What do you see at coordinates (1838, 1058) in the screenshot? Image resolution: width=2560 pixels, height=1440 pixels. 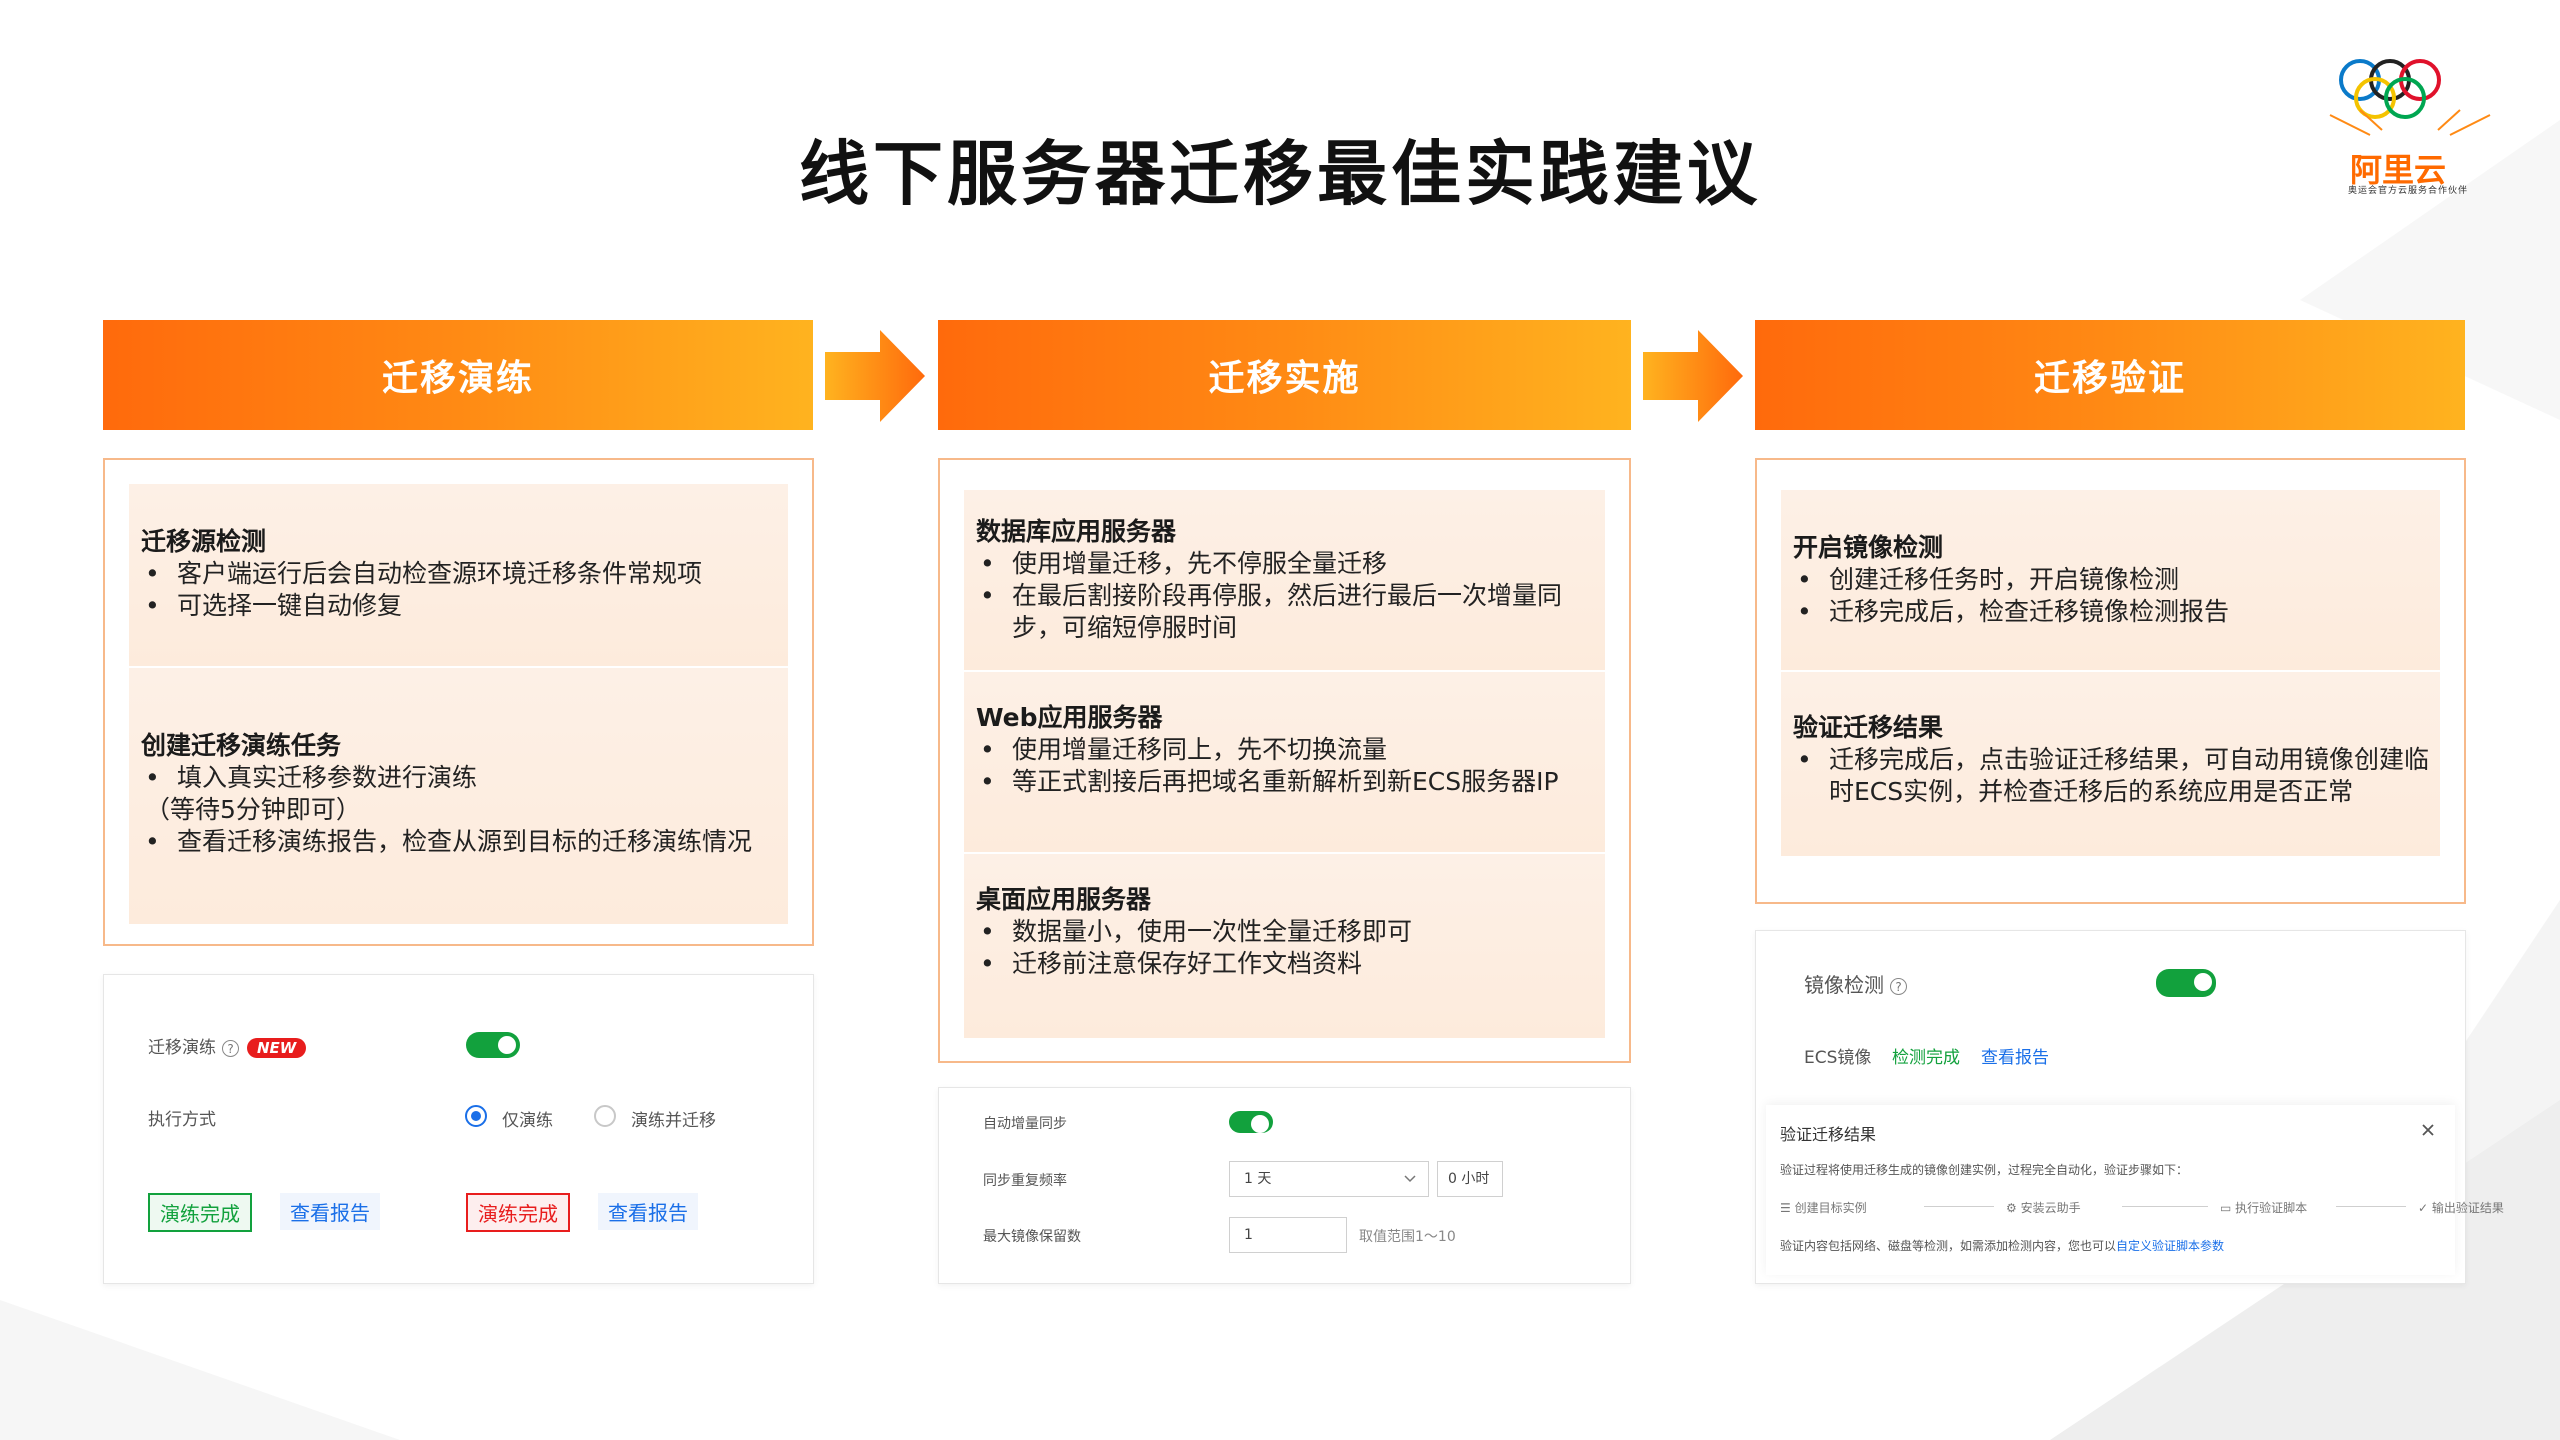 I see `ecs-image-label: ECS镜像` at bounding box center [1838, 1058].